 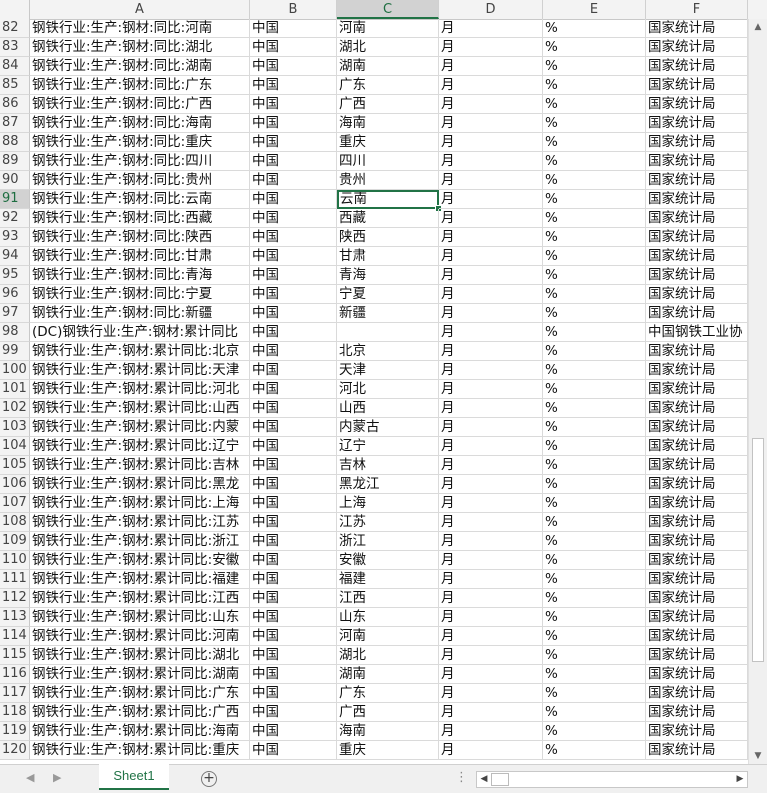 What do you see at coordinates (15, 598) in the screenshot?
I see `row-header: 112` at bounding box center [15, 598].